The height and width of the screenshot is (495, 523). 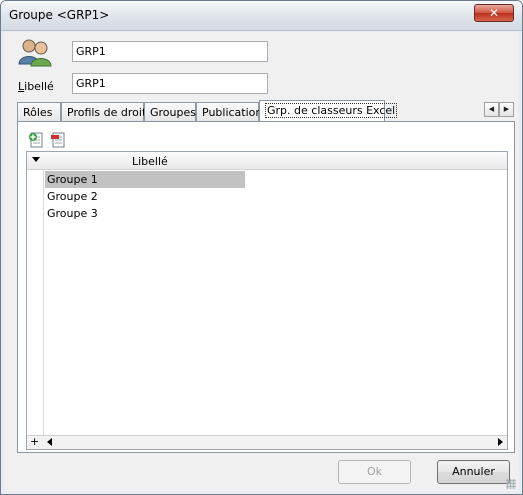 I want to click on grid-footer: +, so click(x=267, y=442).